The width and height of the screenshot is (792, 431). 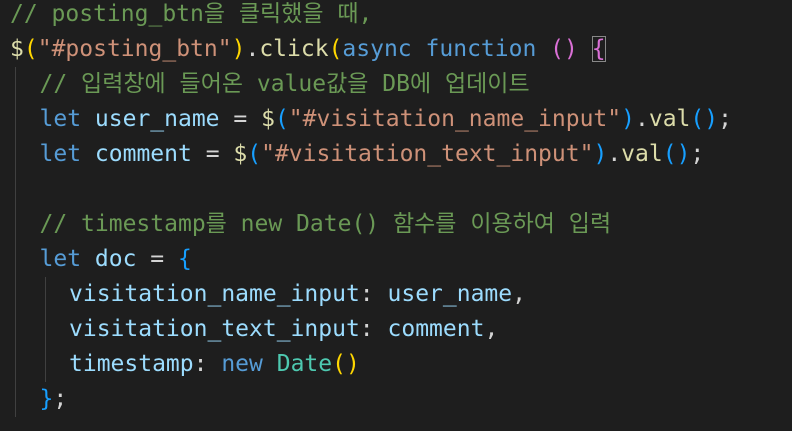 I want to click on code-token: }, so click(x=46, y=399).